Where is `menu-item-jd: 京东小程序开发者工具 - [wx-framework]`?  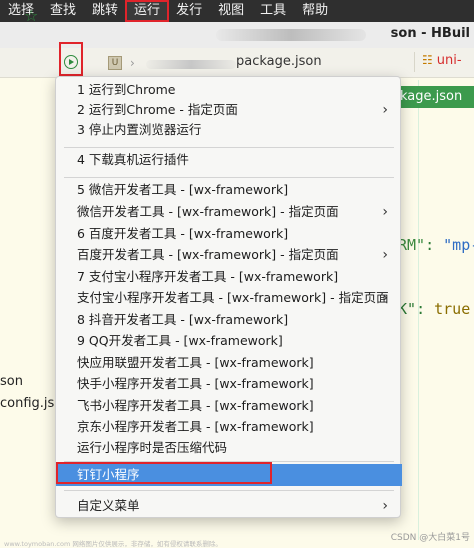 menu-item-jd: 京东小程序开发者工具 - [wx-framework] is located at coordinates (229, 427).